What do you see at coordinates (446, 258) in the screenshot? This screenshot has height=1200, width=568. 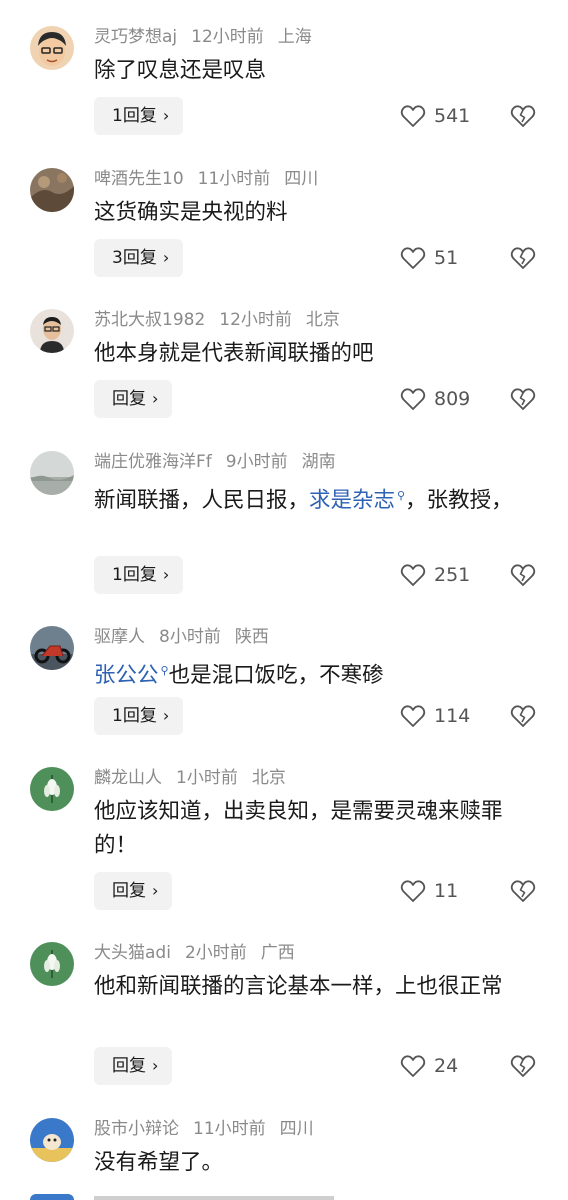 I see `like-count: 51` at bounding box center [446, 258].